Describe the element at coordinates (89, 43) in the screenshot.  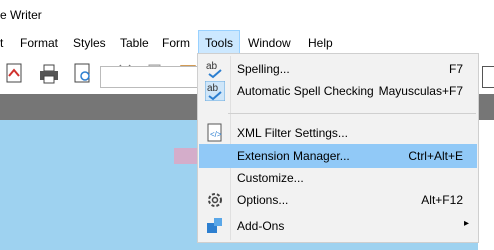
I see `menu-styles: Styles` at that location.